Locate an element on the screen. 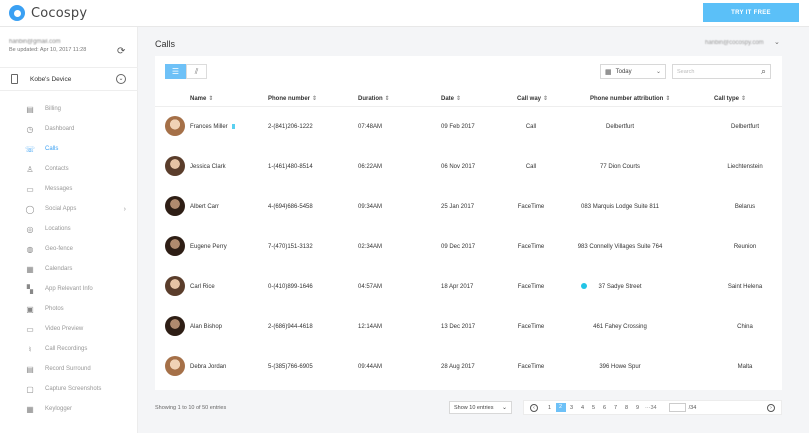 The height and width of the screenshot is (433, 809). previous-page-icon: ‹ is located at coordinates (534, 407).